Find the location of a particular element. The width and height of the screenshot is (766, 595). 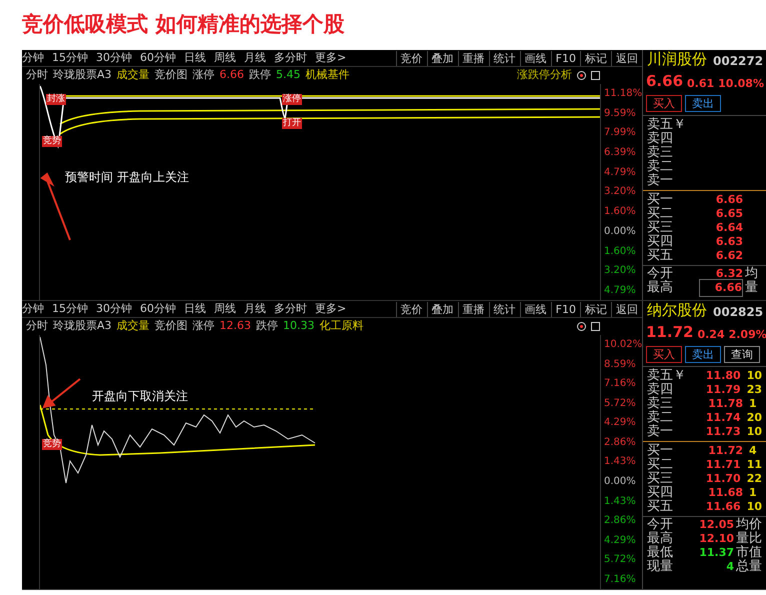

order-price: 6.62 is located at coordinates (728, 256).